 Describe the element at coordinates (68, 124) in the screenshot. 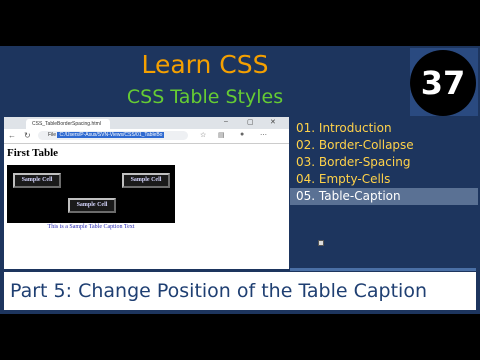

I see `browser-tab: CSS_TableBorderSpacing.html` at that location.